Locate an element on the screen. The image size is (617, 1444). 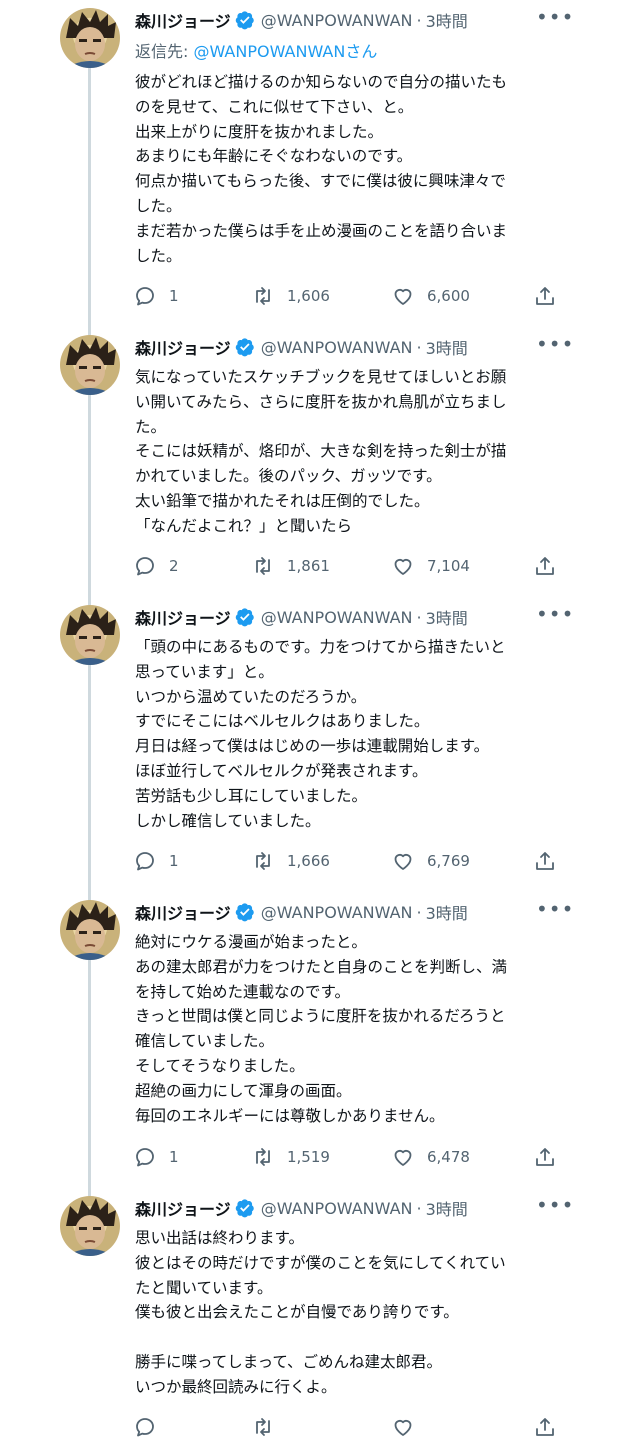
like-button: 6,478 is located at coordinates (430, 1157).